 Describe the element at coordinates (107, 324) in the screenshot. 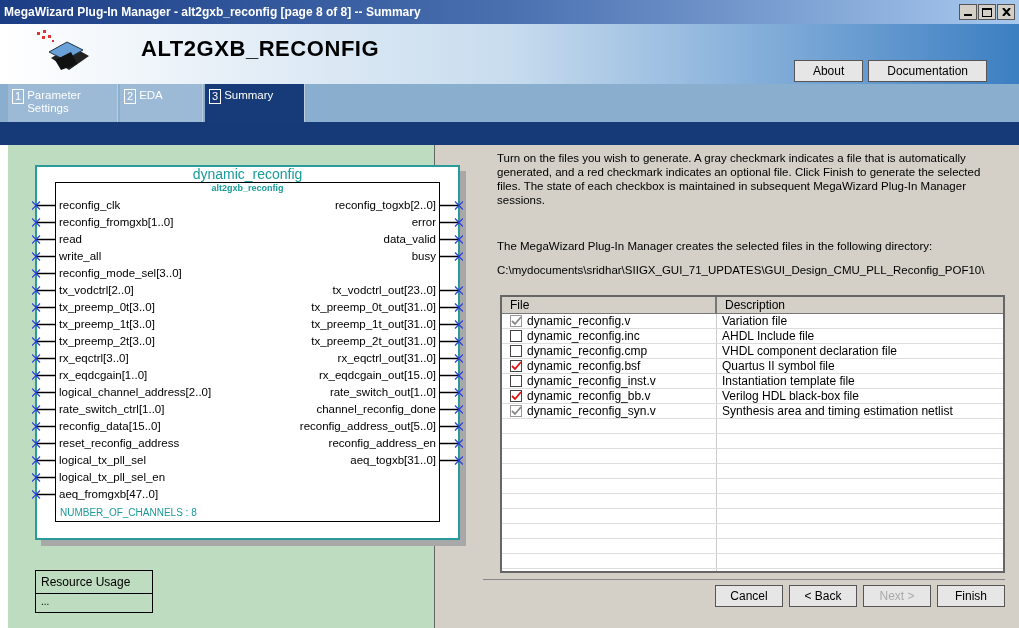

I see `input-port-label: tx_preemp_1t[3..0]` at that location.